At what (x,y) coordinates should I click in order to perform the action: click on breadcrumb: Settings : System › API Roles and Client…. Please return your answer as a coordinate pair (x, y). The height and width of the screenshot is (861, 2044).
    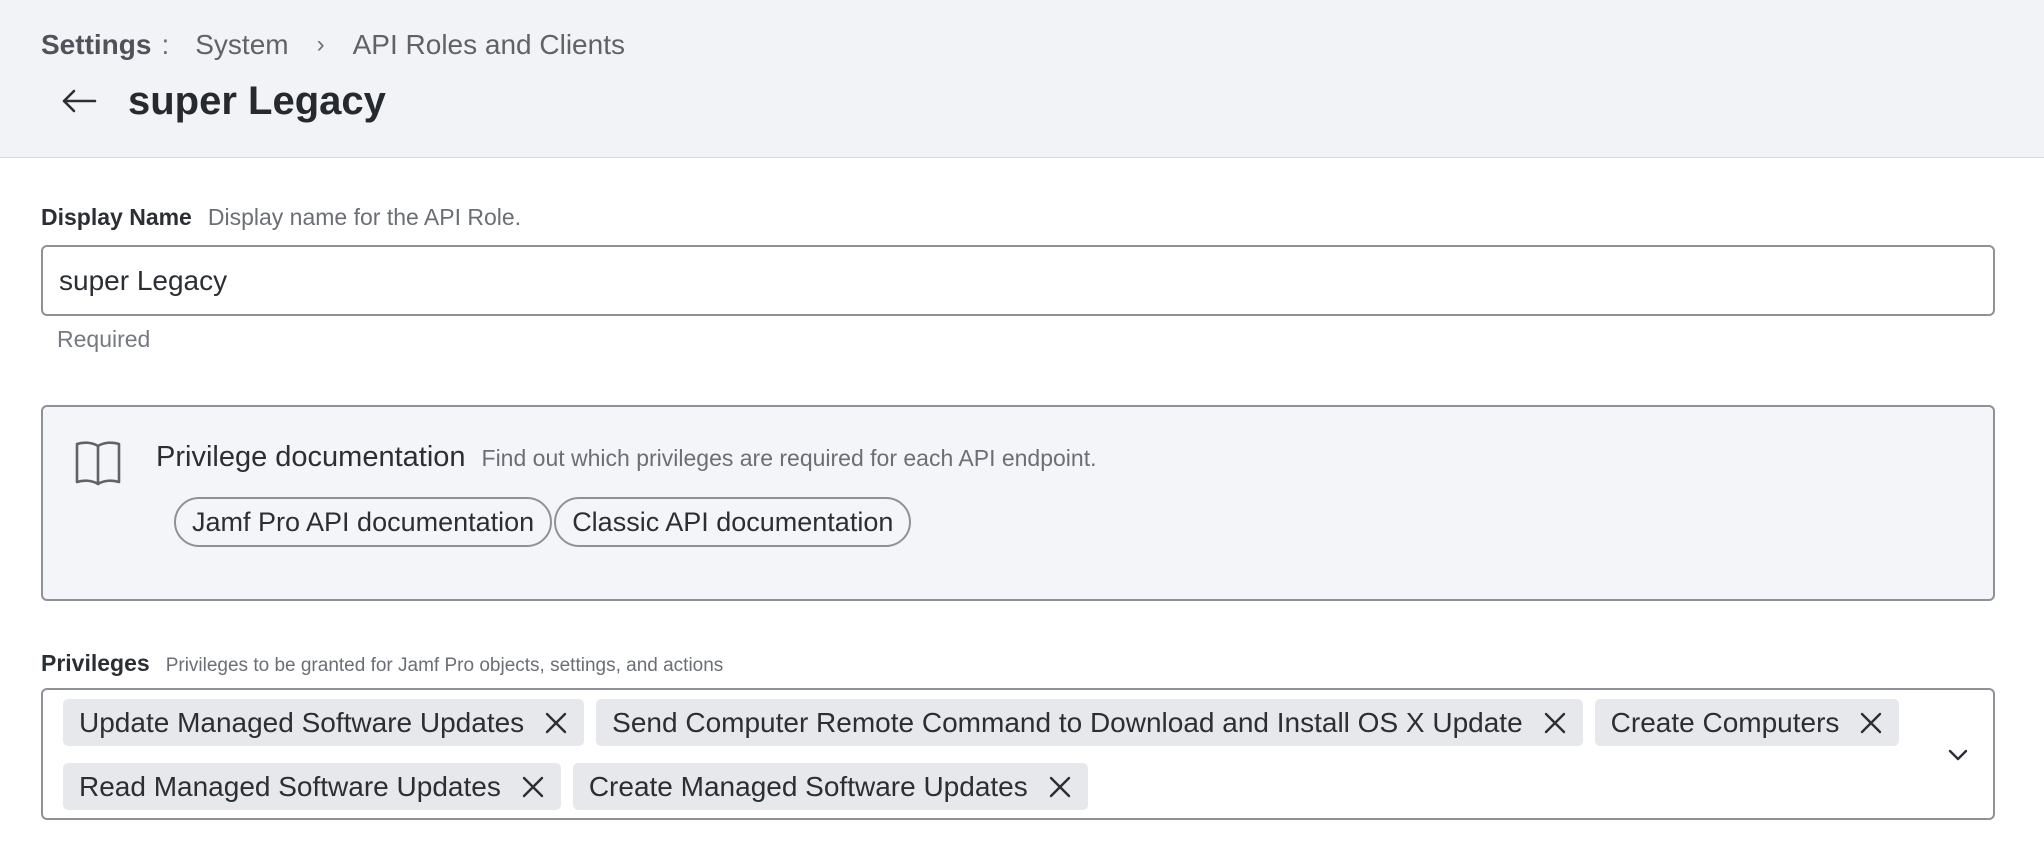
    Looking at the image, I should click on (333, 45).